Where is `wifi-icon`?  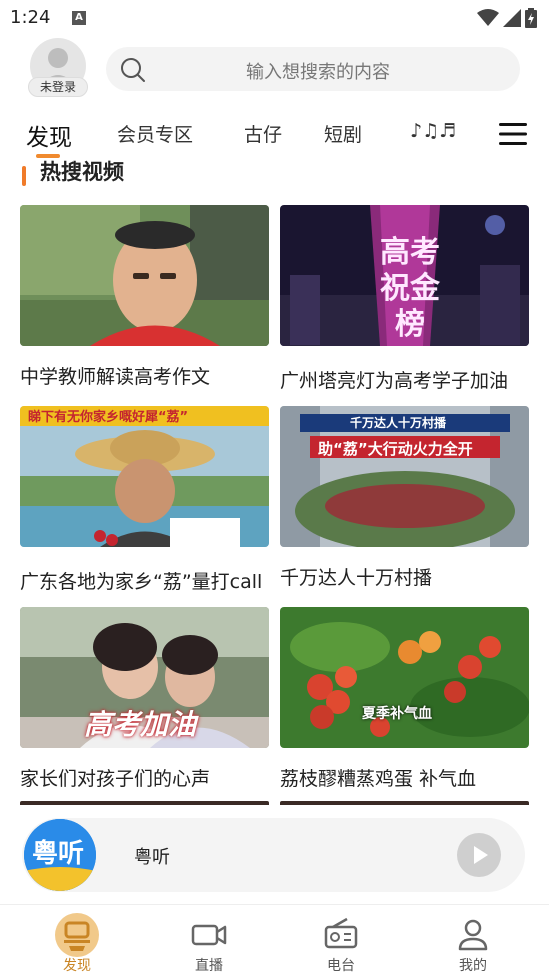 wifi-icon is located at coordinates (488, 17).